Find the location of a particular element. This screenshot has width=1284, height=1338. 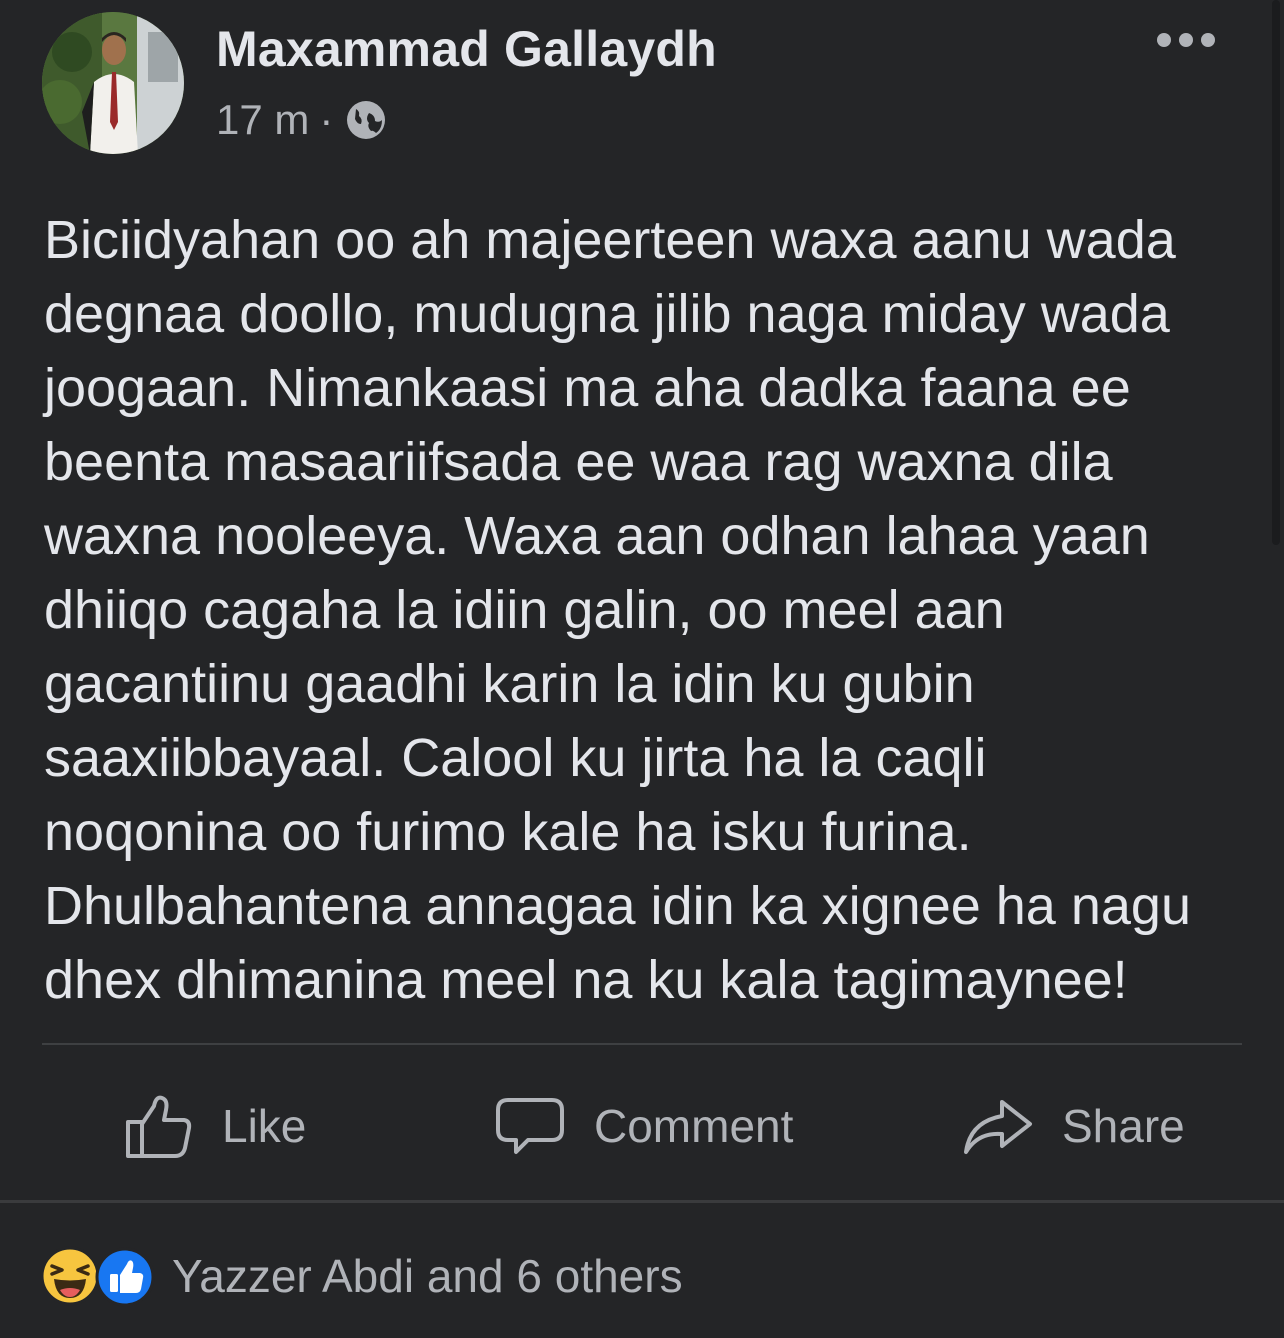

post-meta: 17 m · is located at coordinates (301, 120).